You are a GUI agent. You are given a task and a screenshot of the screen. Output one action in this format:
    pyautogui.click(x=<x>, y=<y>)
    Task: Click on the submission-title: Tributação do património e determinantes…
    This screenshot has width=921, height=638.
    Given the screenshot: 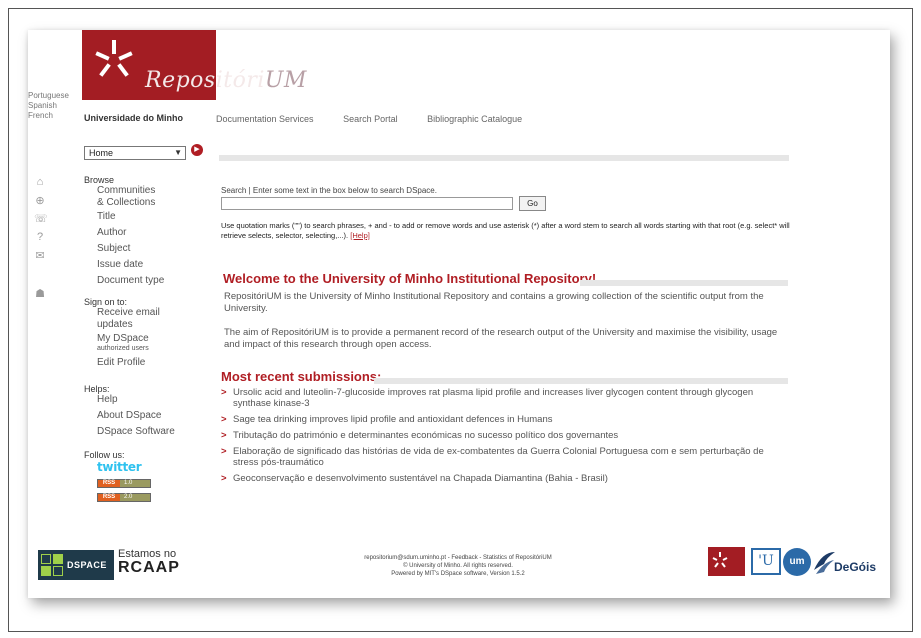 What is the action you would take?
    pyautogui.click(x=425, y=435)
    